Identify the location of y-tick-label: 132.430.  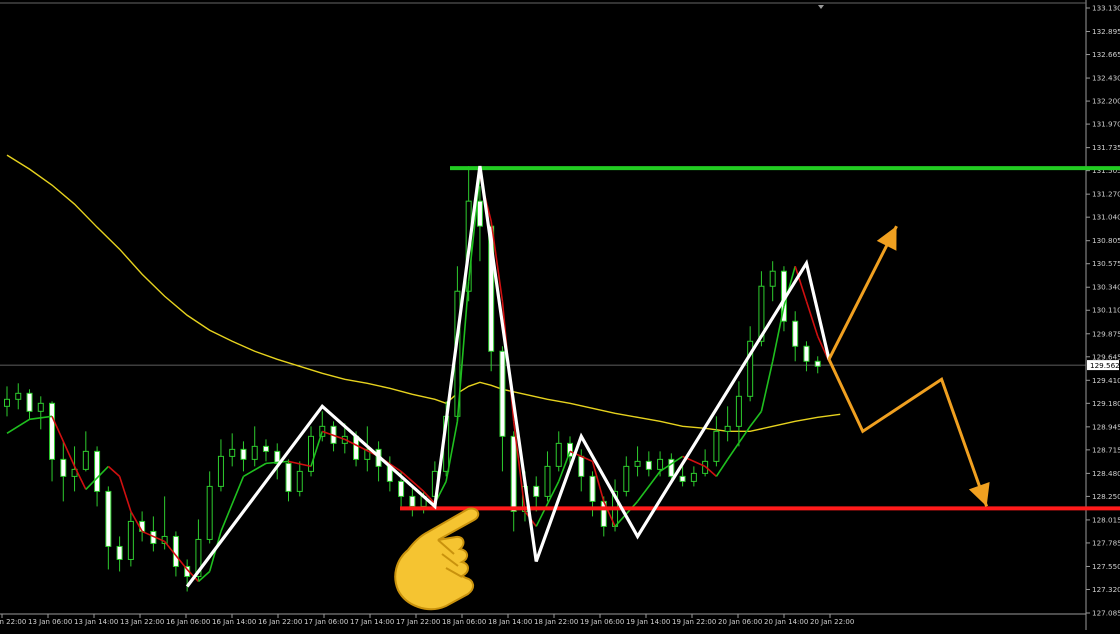
(1106, 78).